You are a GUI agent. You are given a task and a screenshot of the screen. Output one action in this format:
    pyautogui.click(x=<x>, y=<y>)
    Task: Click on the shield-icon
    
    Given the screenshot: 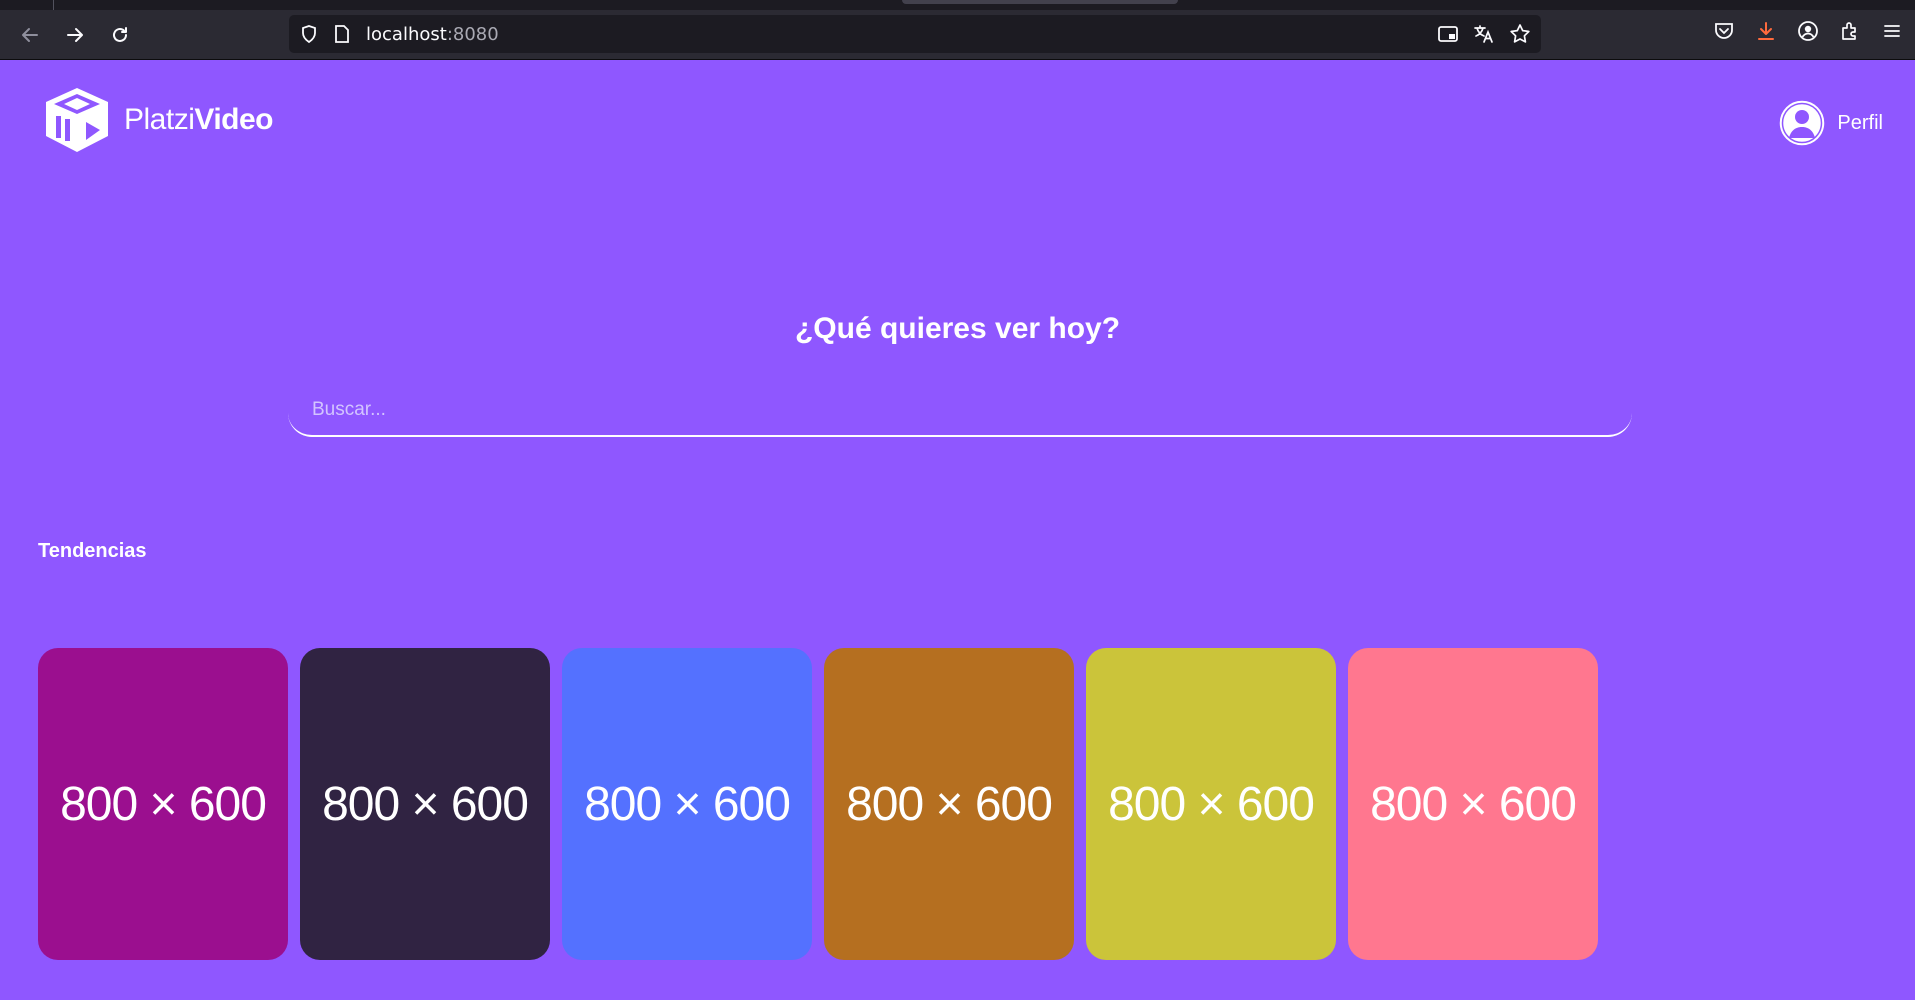 What is the action you would take?
    pyautogui.click(x=309, y=34)
    